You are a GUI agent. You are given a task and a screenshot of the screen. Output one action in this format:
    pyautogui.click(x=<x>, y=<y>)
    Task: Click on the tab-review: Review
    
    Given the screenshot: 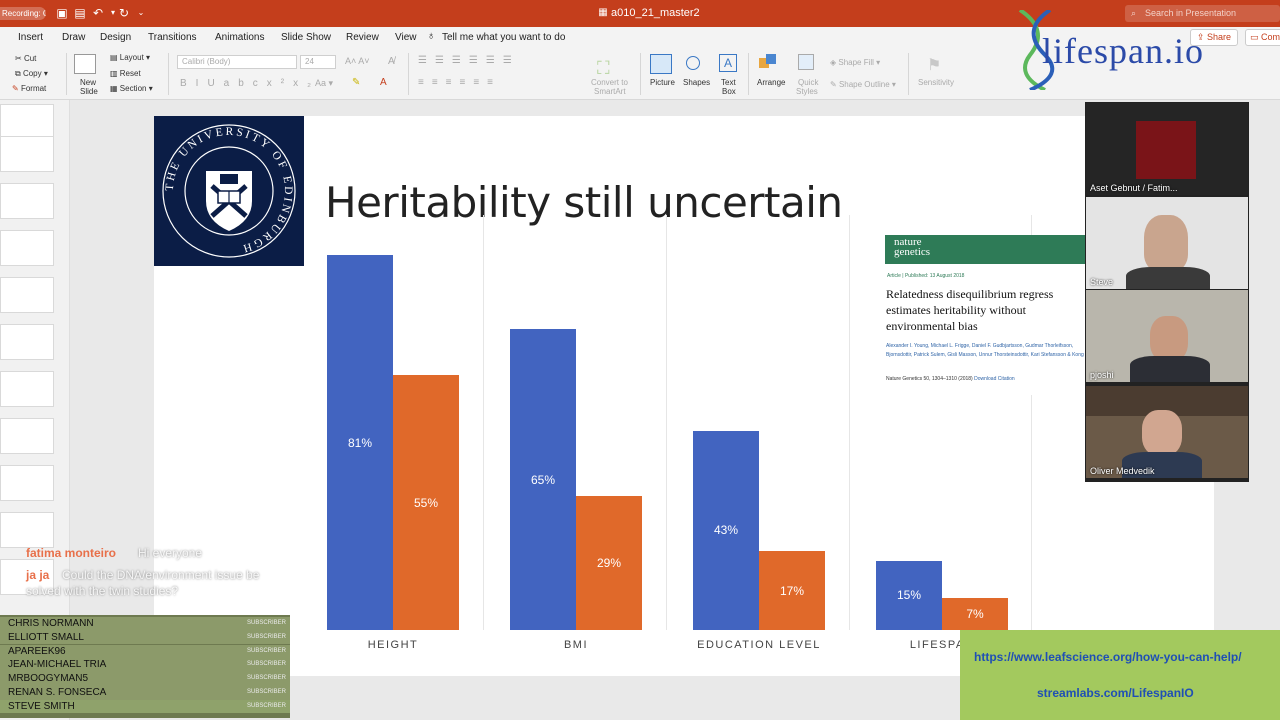 What is the action you would take?
    pyautogui.click(x=362, y=37)
    